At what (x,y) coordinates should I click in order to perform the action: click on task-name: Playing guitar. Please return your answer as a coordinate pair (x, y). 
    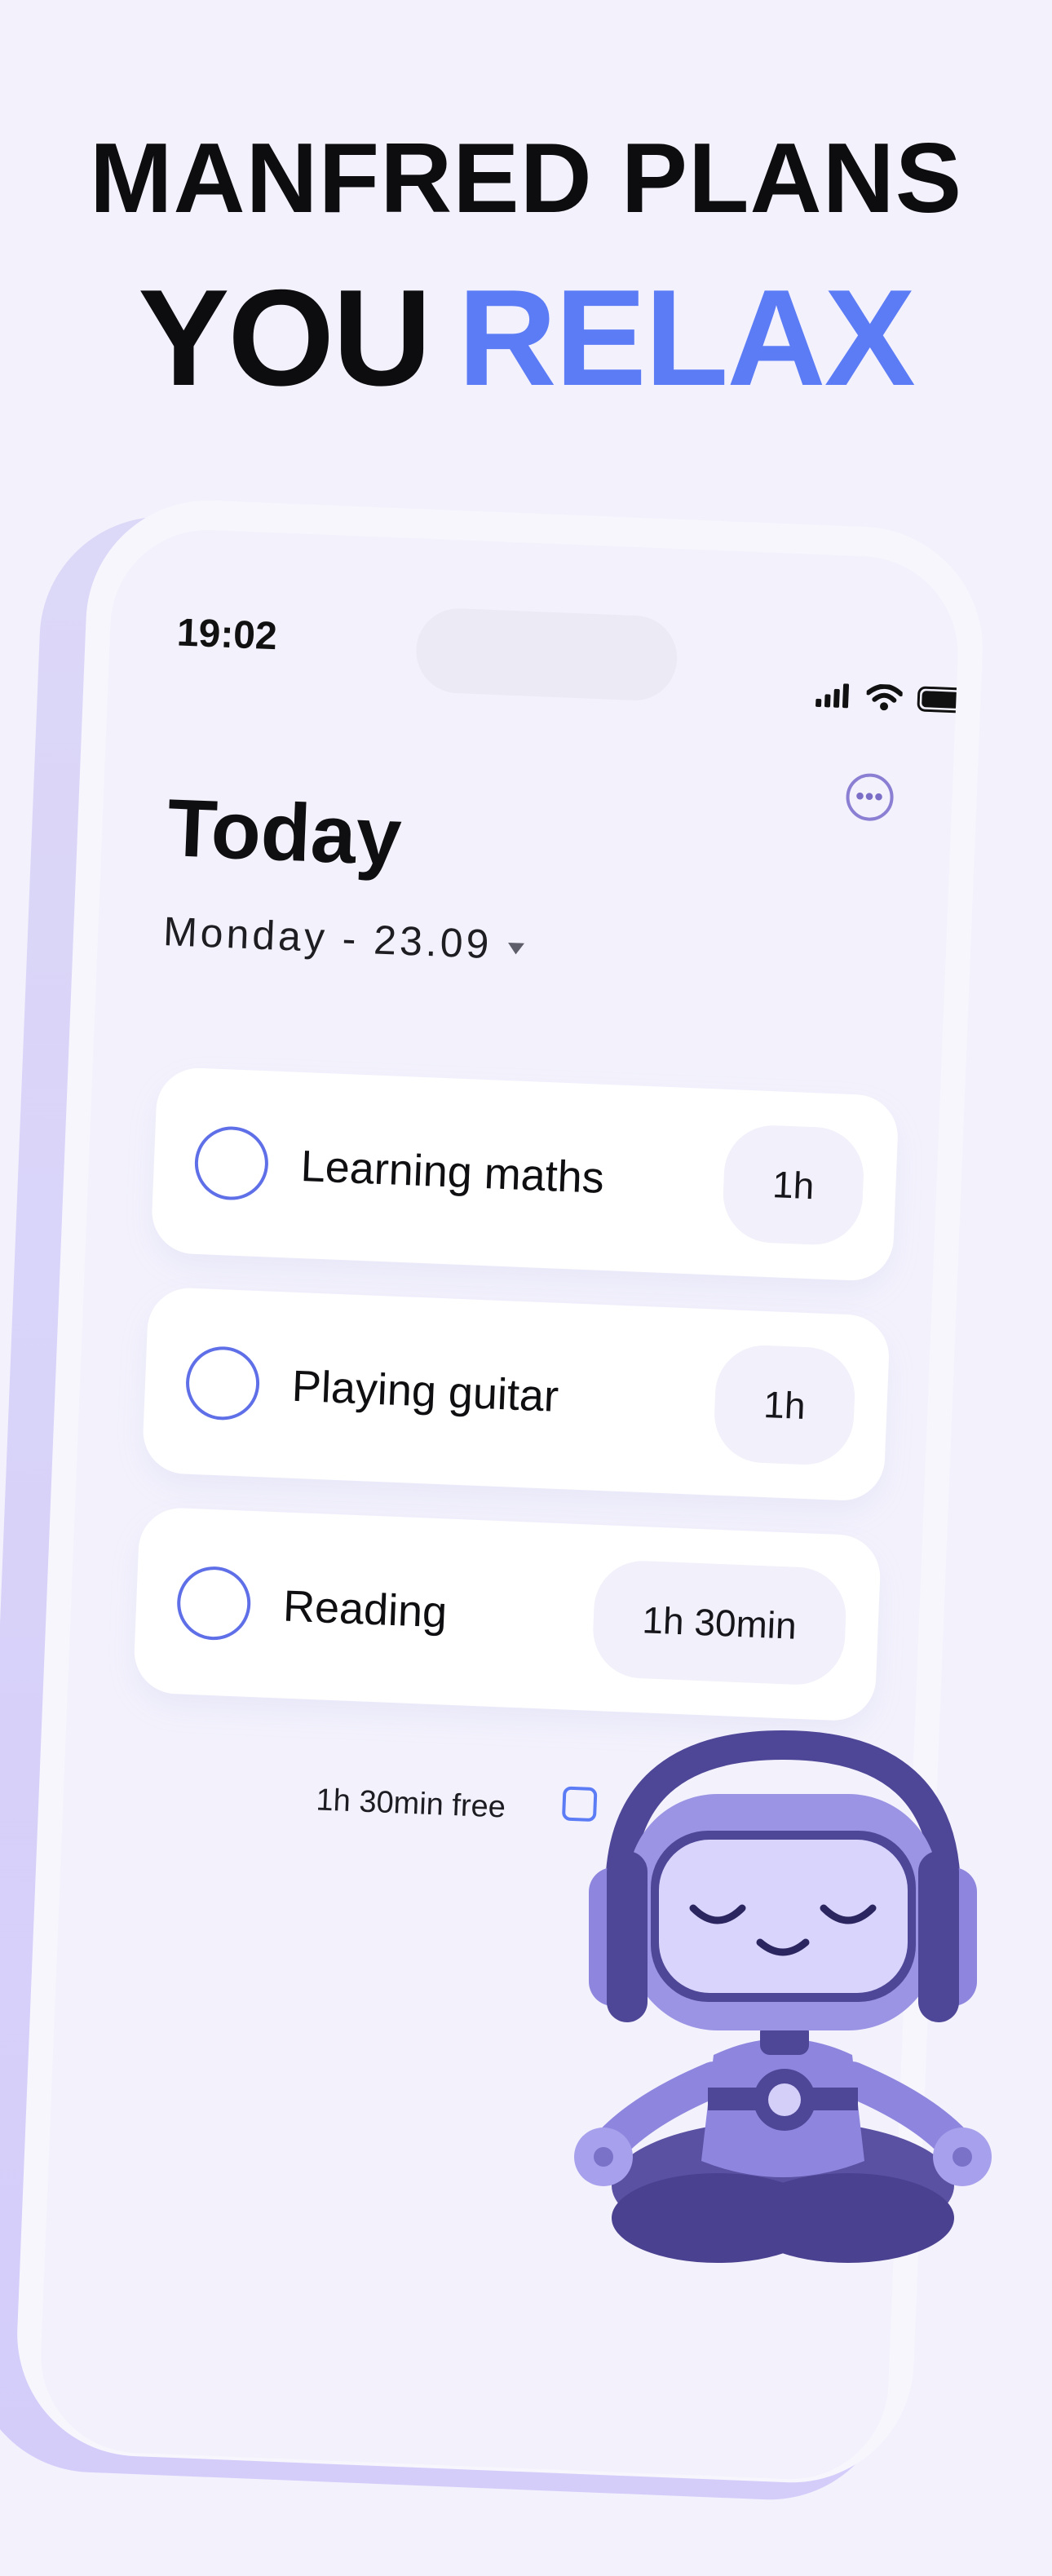
    Looking at the image, I should click on (425, 1391).